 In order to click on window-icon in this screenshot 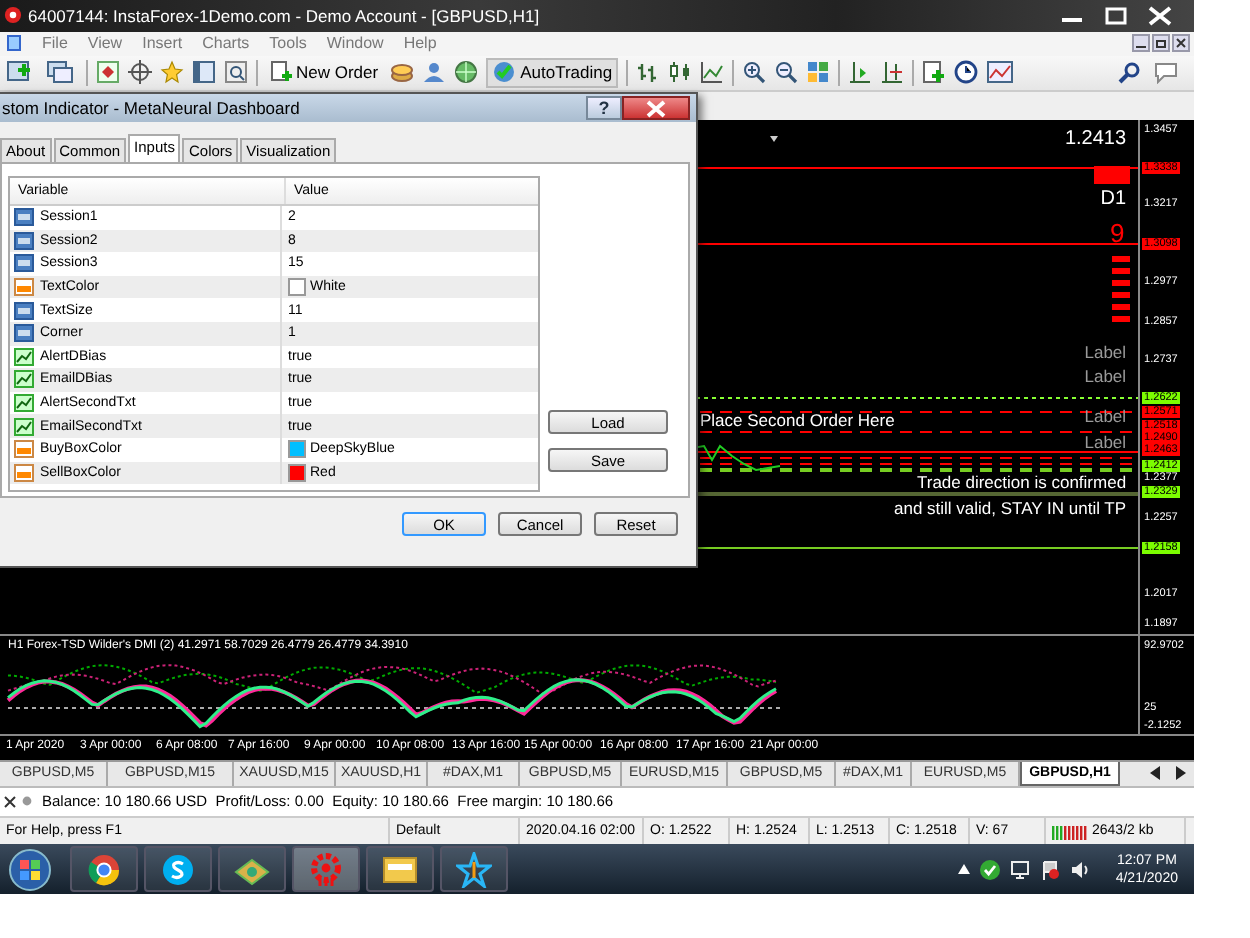, I will do `click(204, 72)`.